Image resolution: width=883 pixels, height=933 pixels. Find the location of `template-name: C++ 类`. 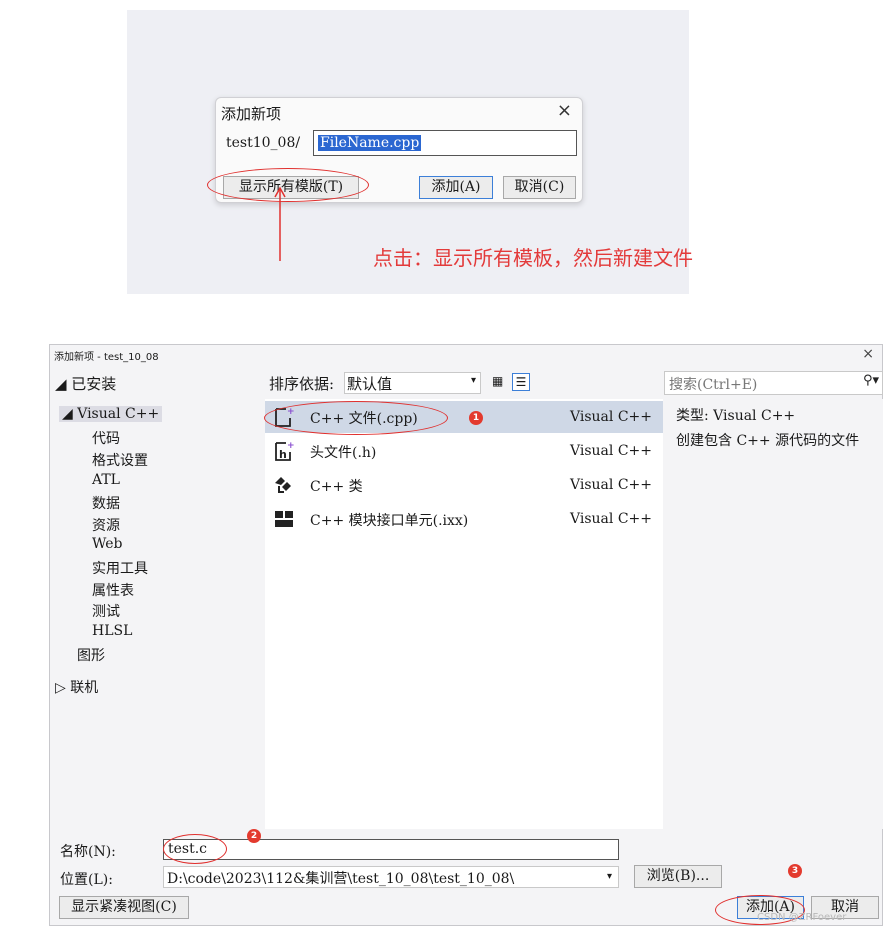

template-name: C++ 类 is located at coordinates (336, 487).